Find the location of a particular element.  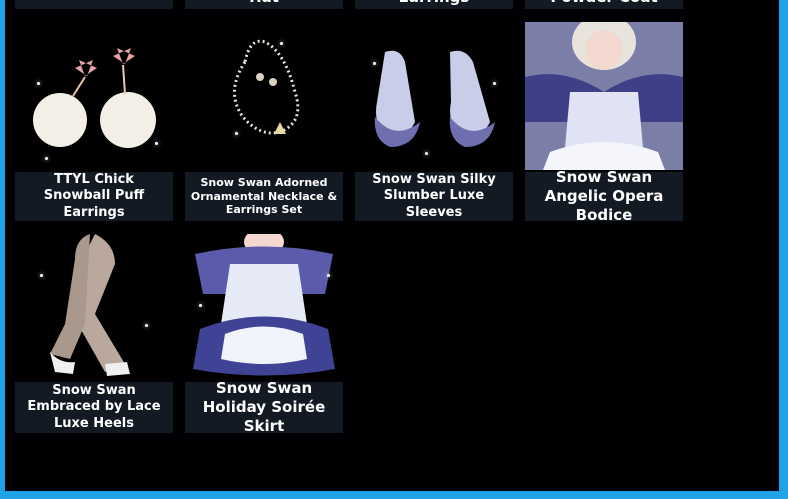

bodice-icon is located at coordinates (604, 96).